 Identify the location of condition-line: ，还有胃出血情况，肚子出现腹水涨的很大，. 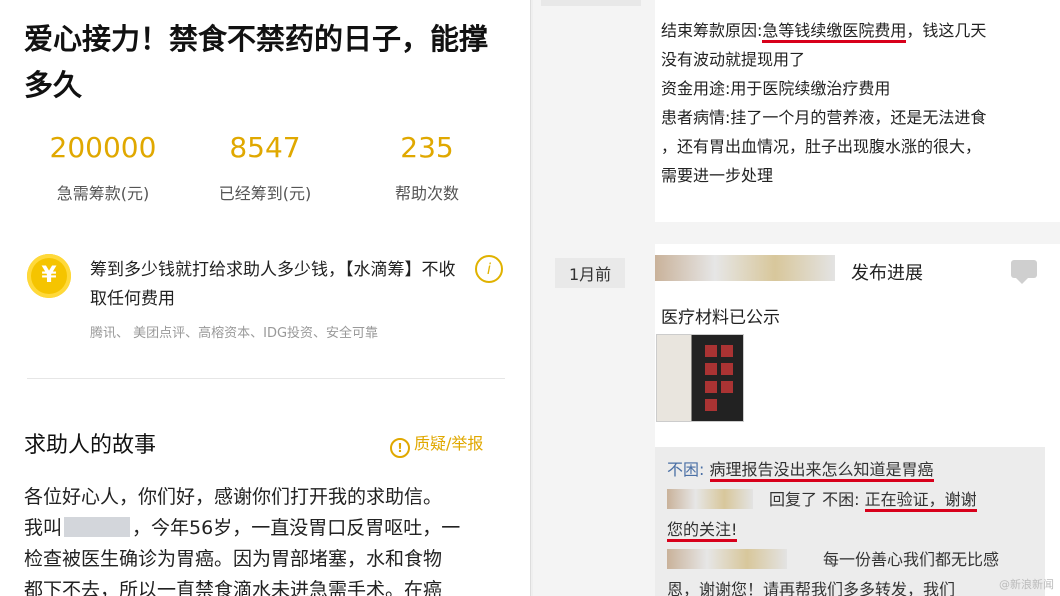
(821, 146).